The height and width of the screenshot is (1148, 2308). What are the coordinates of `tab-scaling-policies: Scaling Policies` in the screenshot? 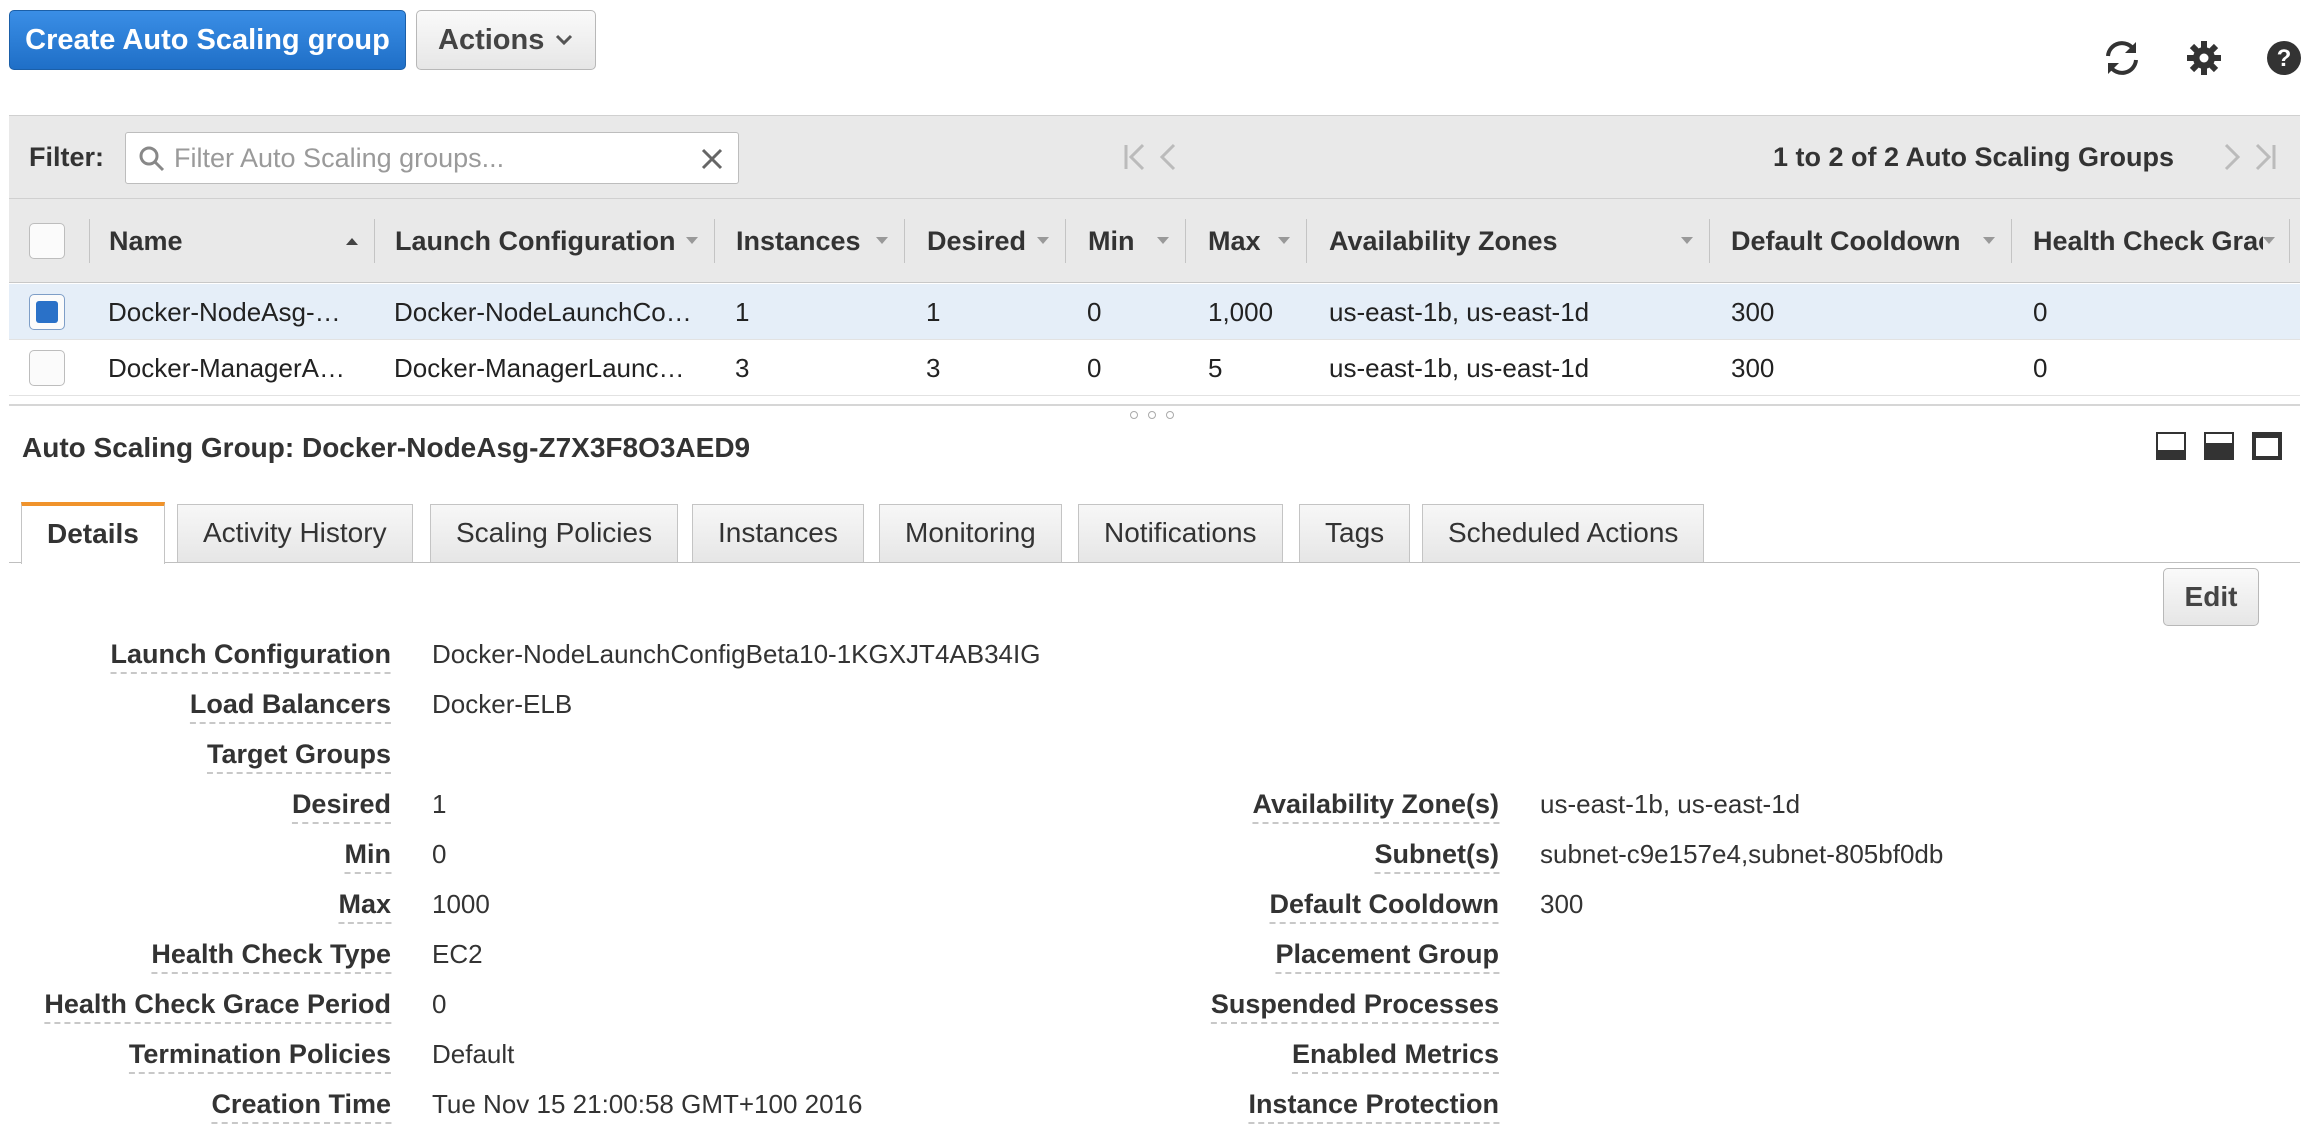 It's located at (554, 533).